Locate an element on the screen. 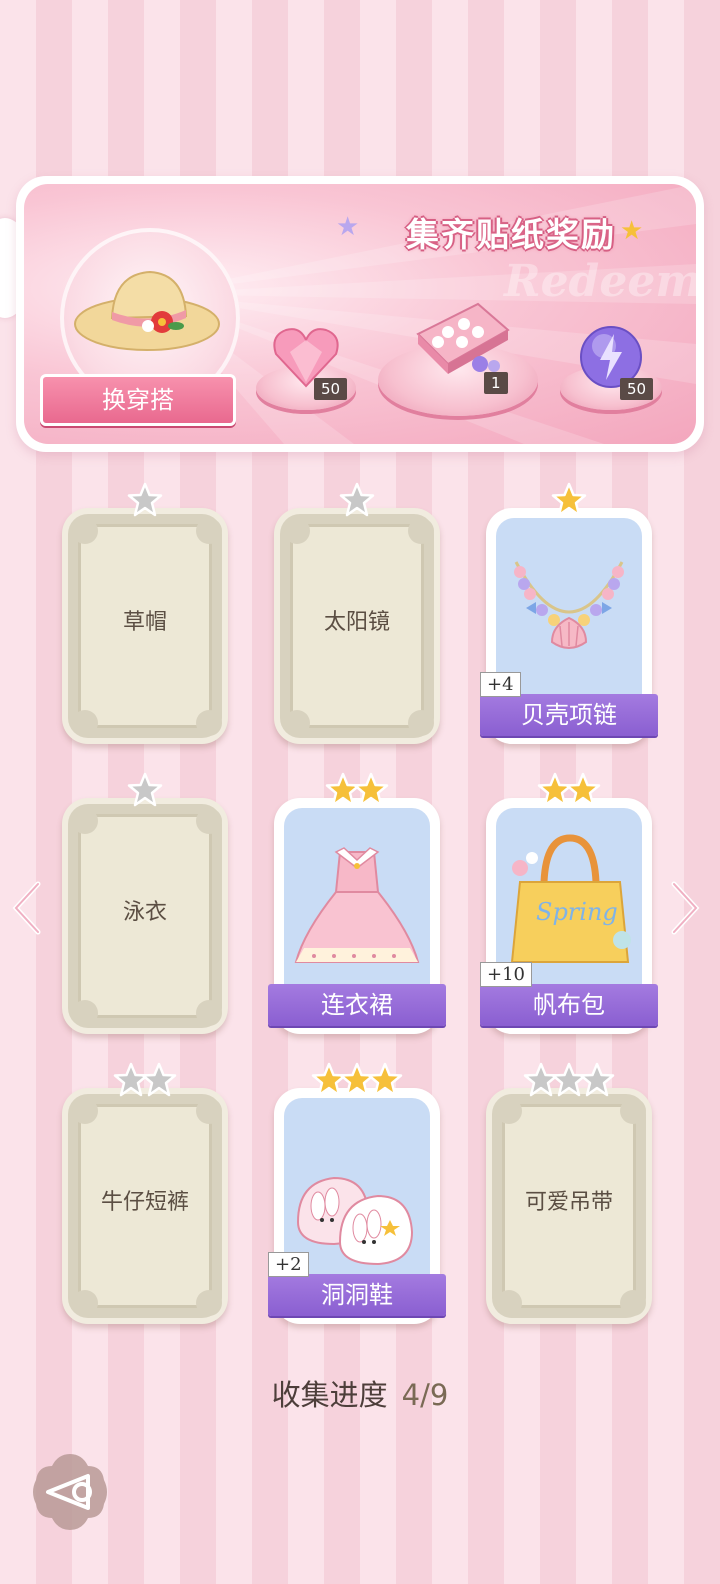 The height and width of the screenshot is (1584, 720). card-name: 泳衣 is located at coordinates (144, 912).